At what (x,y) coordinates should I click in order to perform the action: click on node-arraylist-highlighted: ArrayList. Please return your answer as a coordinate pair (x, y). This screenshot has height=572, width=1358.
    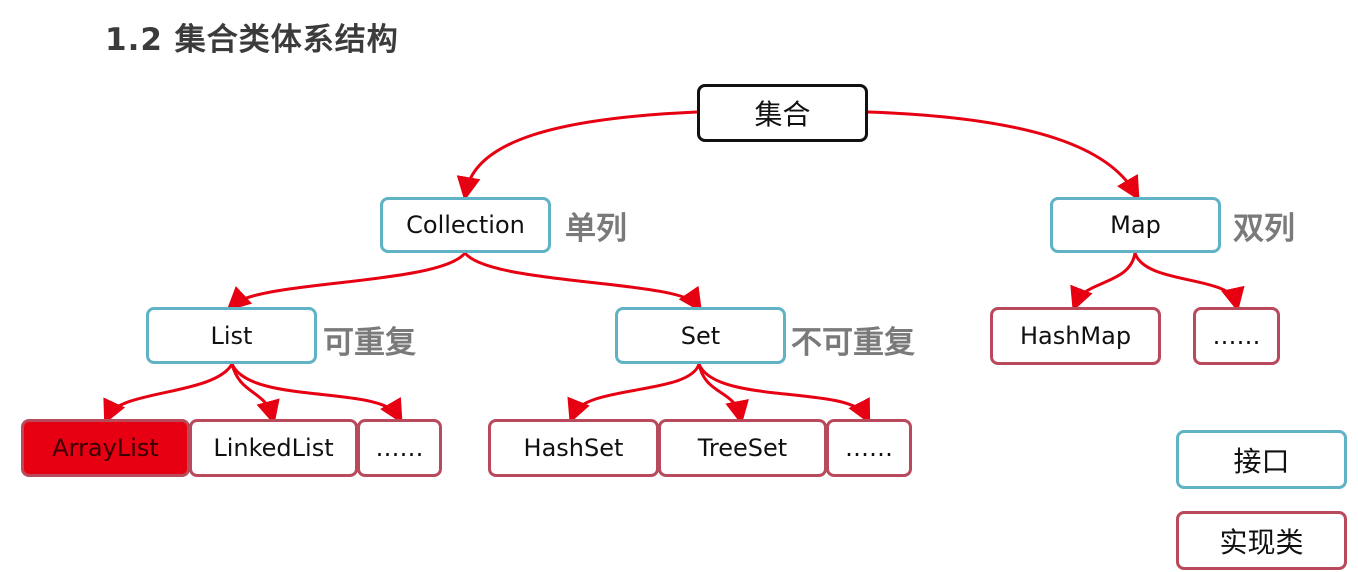
    Looking at the image, I should click on (105, 448).